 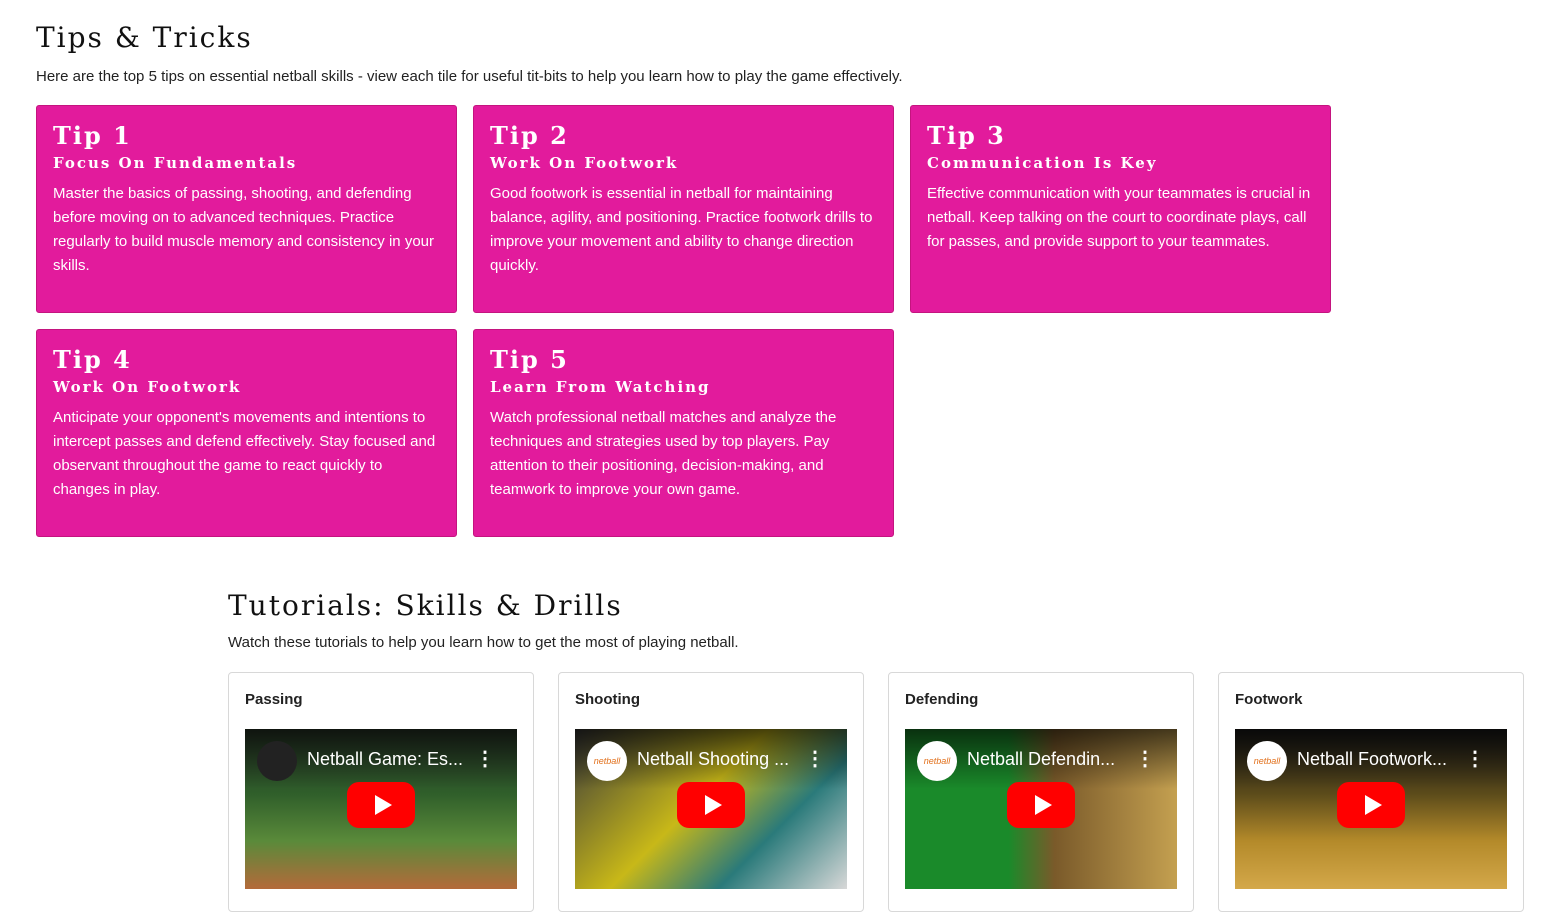 I want to click on tip-subtitle: Communication Is Key, so click(x=1042, y=163).